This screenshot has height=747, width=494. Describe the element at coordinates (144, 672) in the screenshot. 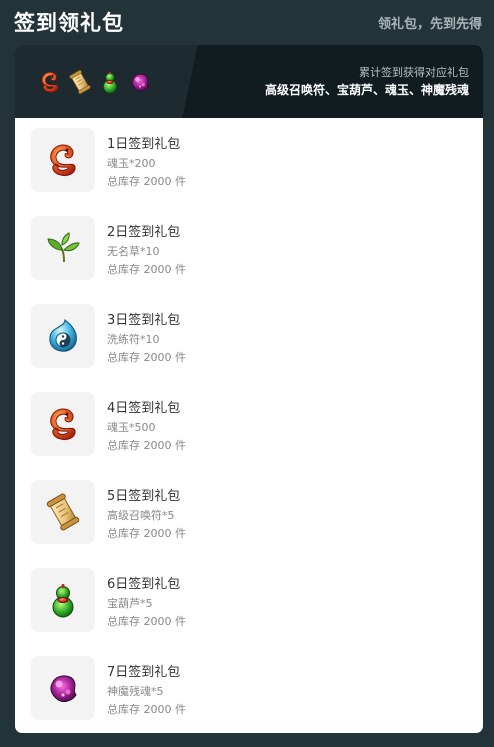

I see `gift-title: 7日签到礼包` at that location.